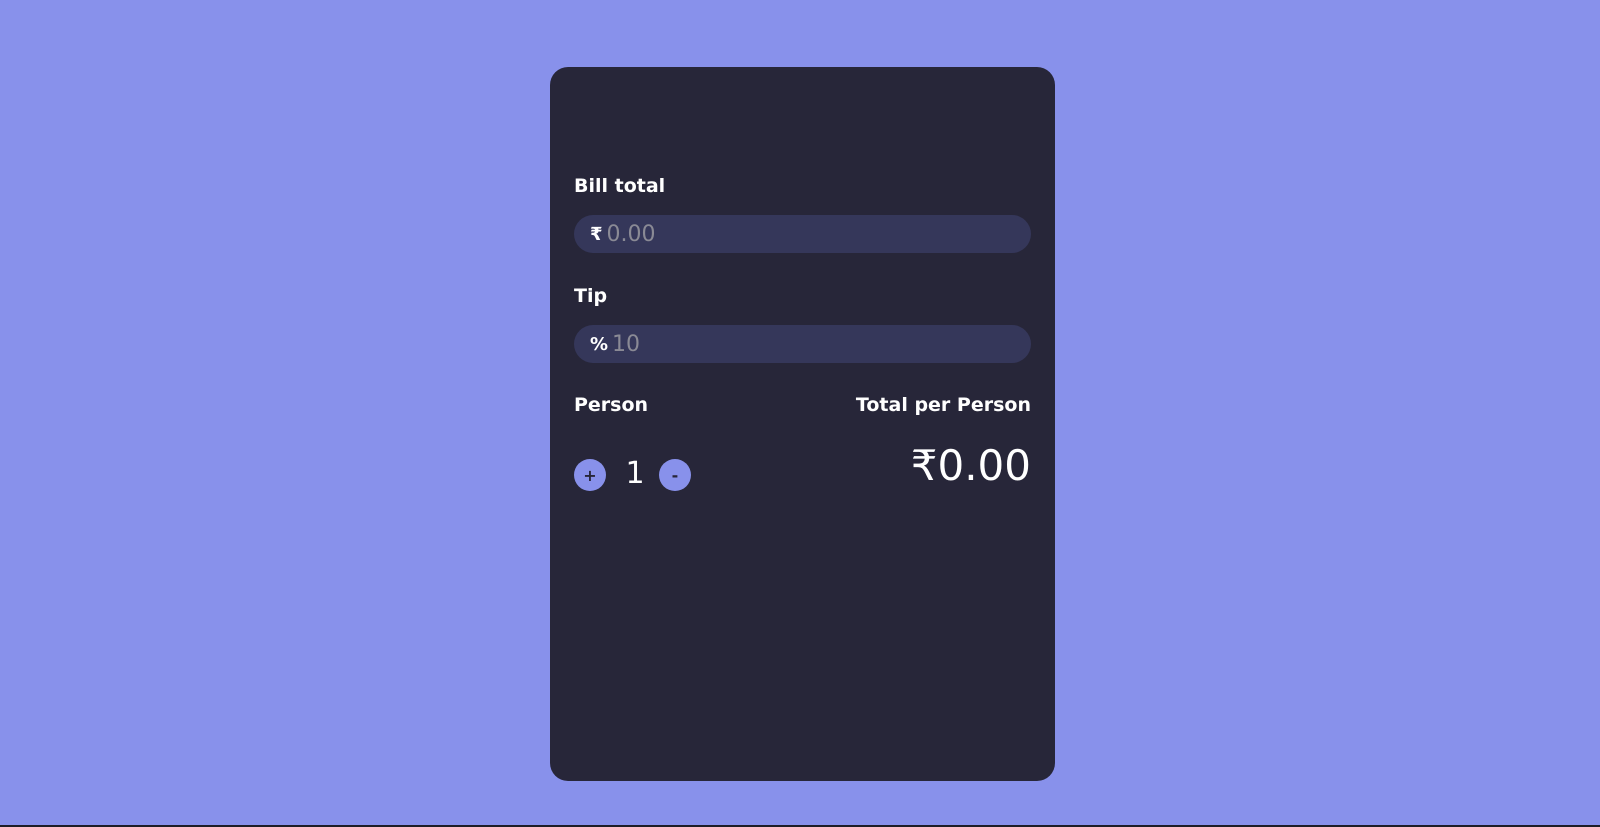 This screenshot has height=827, width=1600. What do you see at coordinates (599, 344) in the screenshot?
I see `percent-icon: %` at bounding box center [599, 344].